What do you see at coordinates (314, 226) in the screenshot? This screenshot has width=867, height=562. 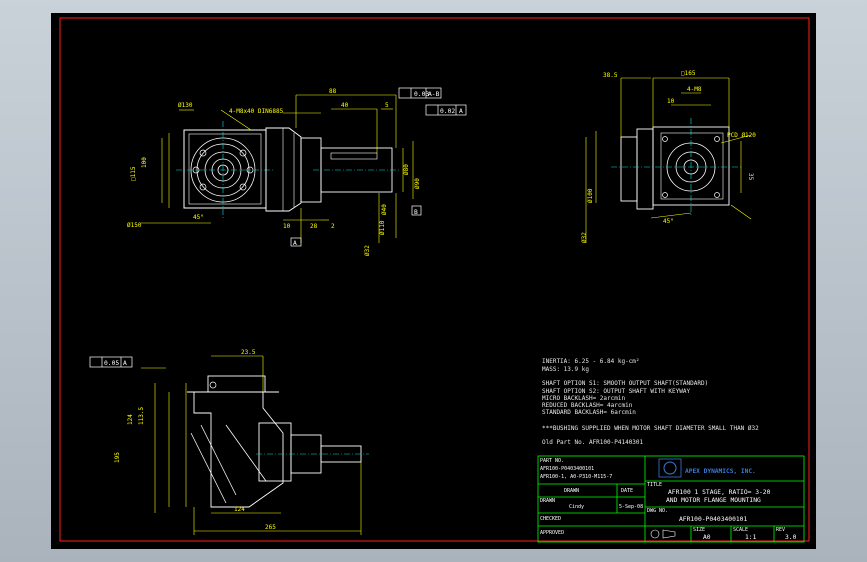 I see `dim-len-28: 28` at bounding box center [314, 226].